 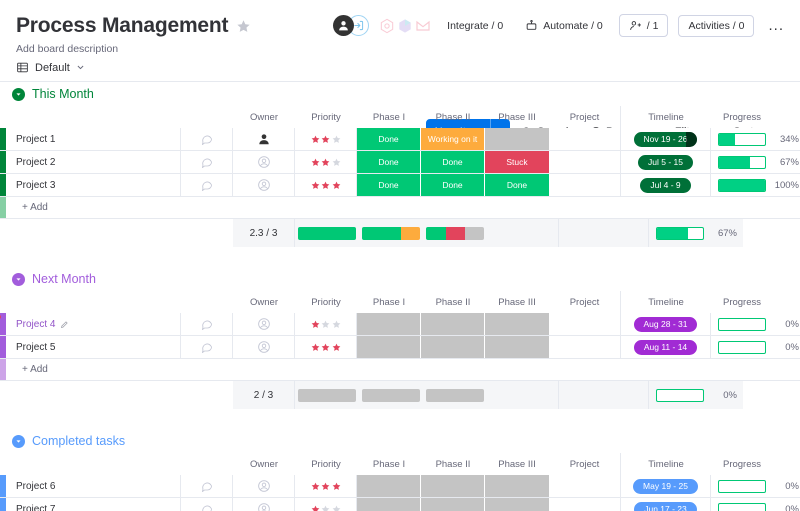 I want to click on activities-button: Activities / 0, so click(x=716, y=25).